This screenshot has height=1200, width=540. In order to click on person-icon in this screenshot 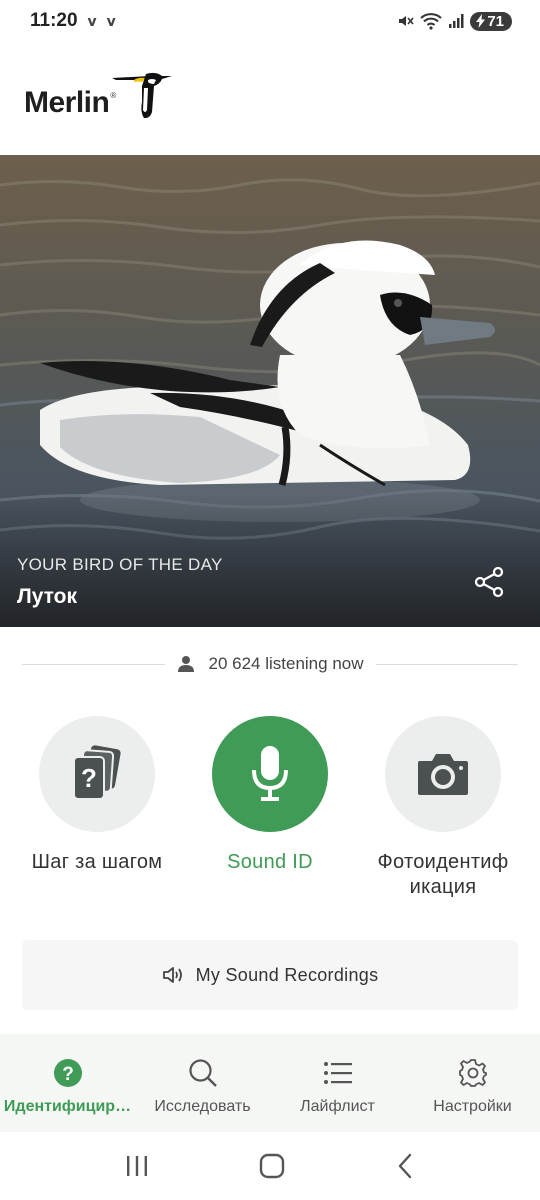, I will do `click(185, 664)`.